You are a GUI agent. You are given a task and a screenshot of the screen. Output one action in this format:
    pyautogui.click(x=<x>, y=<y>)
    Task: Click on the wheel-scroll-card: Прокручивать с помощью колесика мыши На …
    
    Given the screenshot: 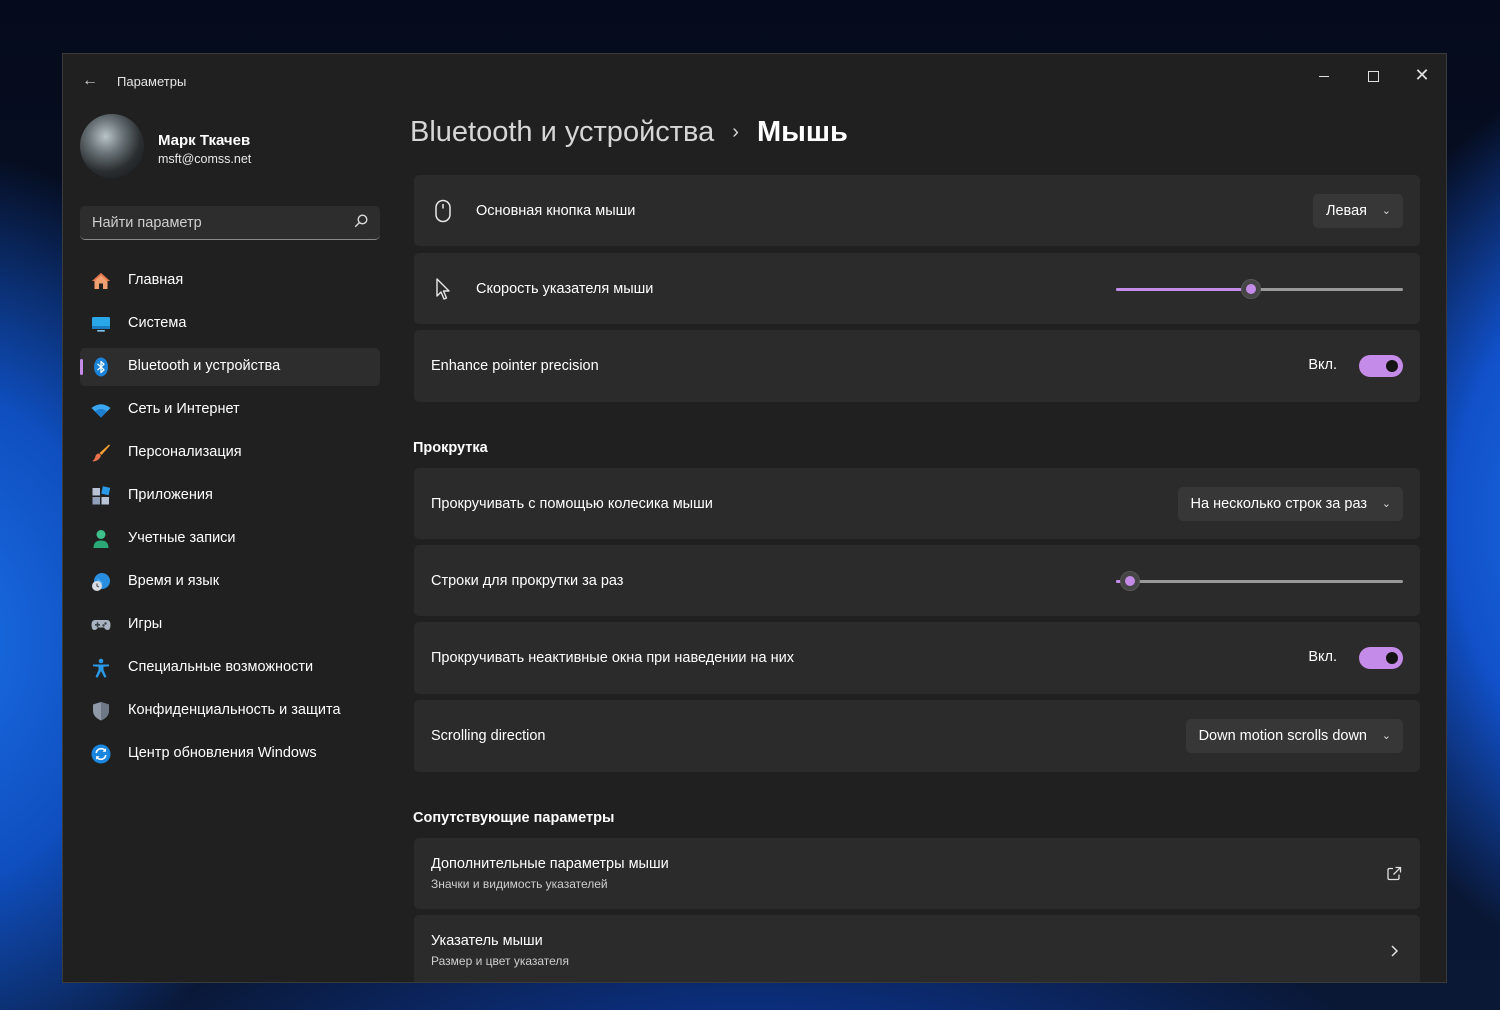 What is the action you would take?
    pyautogui.click(x=917, y=503)
    